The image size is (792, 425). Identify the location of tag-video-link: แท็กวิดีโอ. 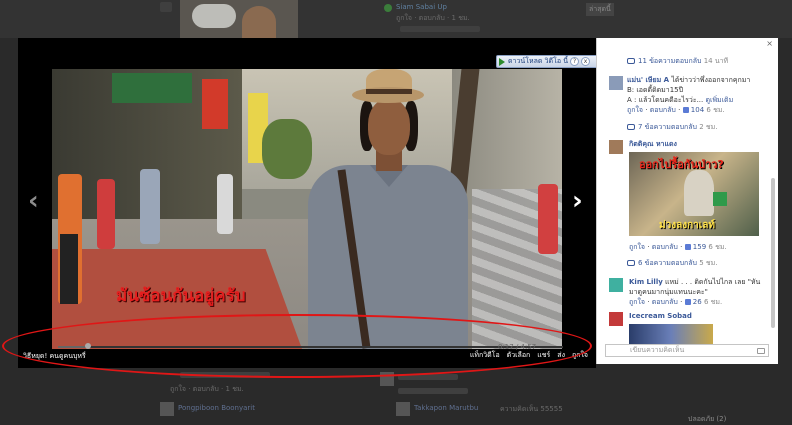
(485, 355).